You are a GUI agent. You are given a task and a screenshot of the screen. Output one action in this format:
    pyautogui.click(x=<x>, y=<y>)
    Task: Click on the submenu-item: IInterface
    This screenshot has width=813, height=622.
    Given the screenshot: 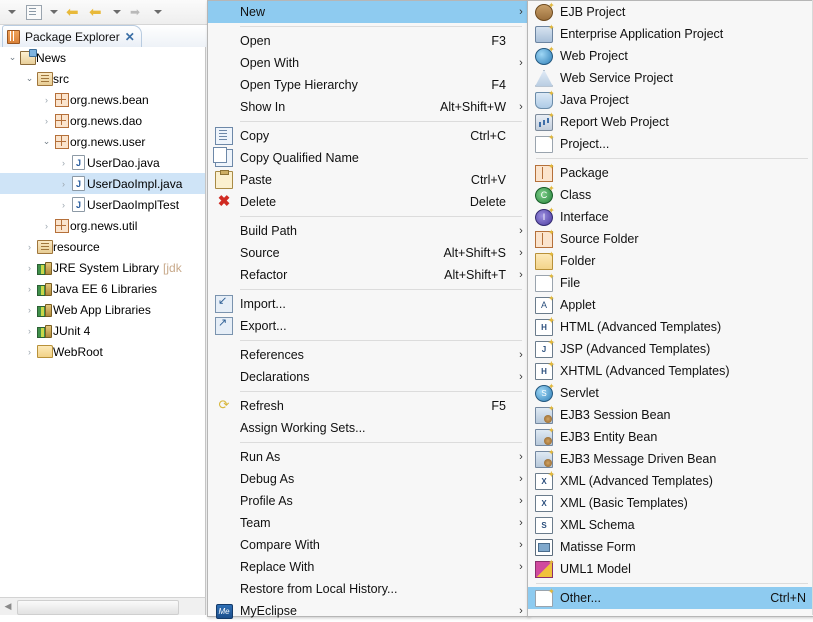 What is the action you would take?
    pyautogui.click(x=670, y=217)
    